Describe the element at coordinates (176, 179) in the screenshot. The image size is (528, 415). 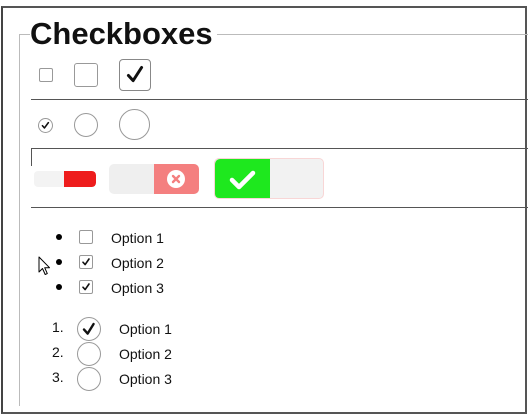
I see `x-icon` at that location.